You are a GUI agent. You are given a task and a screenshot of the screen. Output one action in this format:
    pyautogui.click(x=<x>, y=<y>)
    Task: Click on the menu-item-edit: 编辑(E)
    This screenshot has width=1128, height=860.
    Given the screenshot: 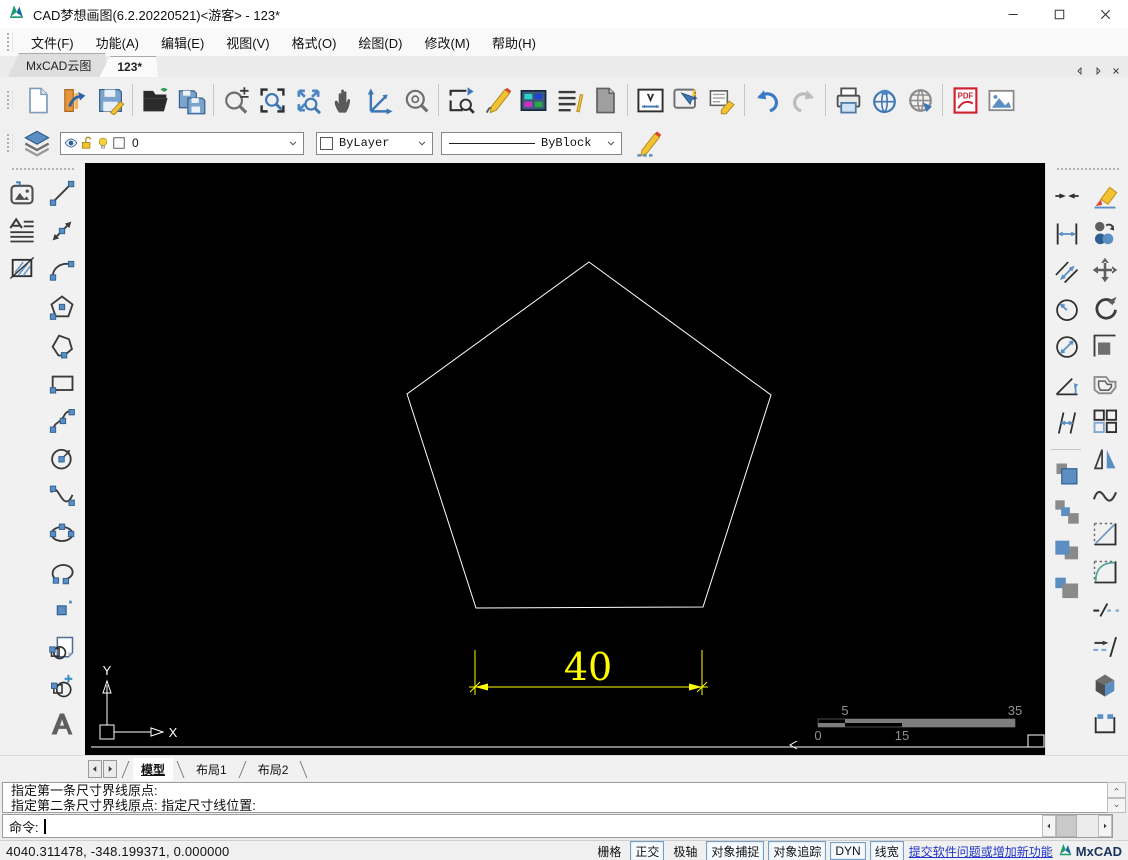 What is the action you would take?
    pyautogui.click(x=182, y=42)
    